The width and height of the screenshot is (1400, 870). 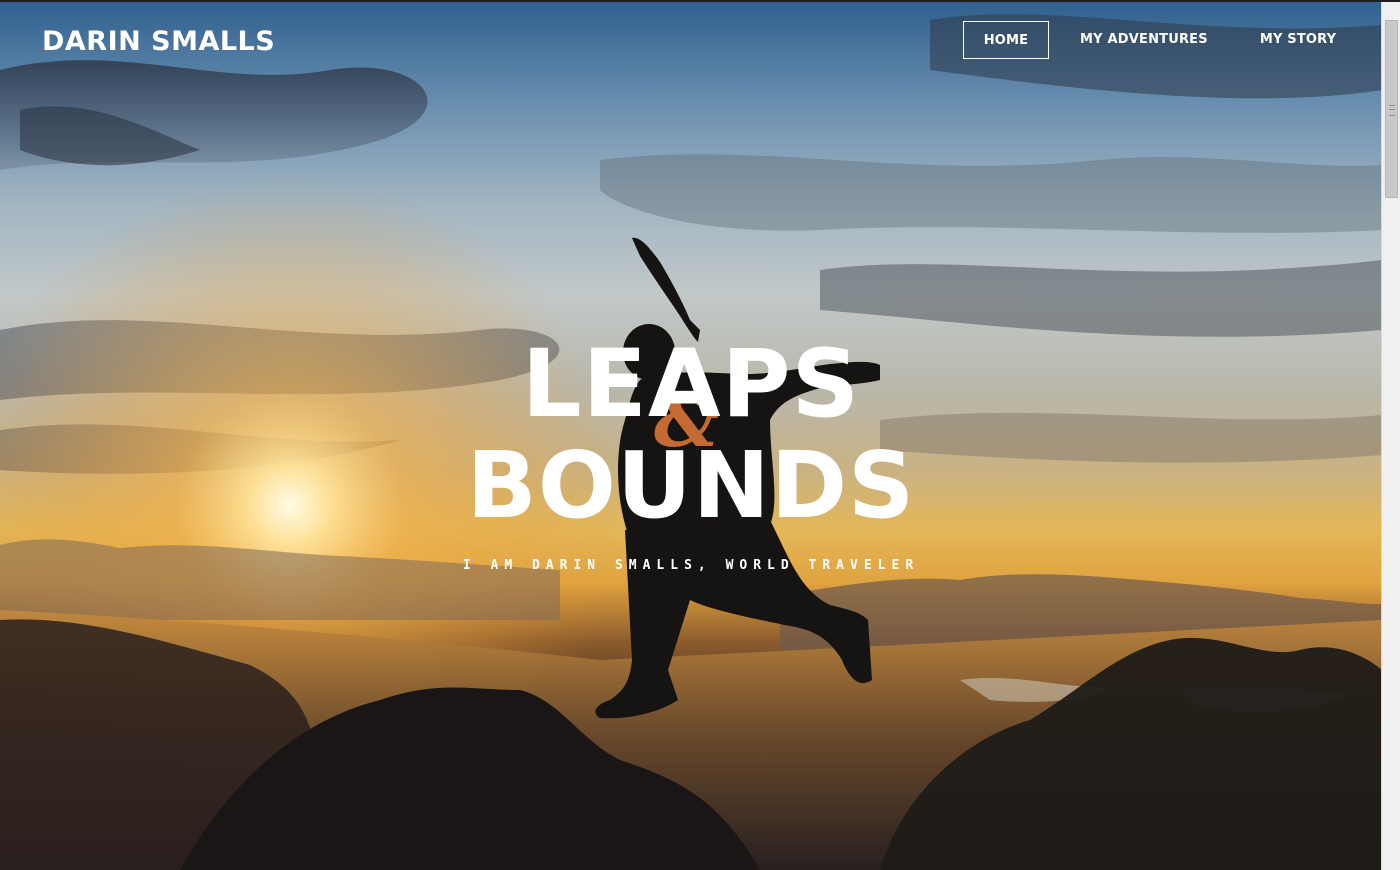 I want to click on main-nav: HOME MY ADVENTURES MY STORY, so click(x=1160, y=40).